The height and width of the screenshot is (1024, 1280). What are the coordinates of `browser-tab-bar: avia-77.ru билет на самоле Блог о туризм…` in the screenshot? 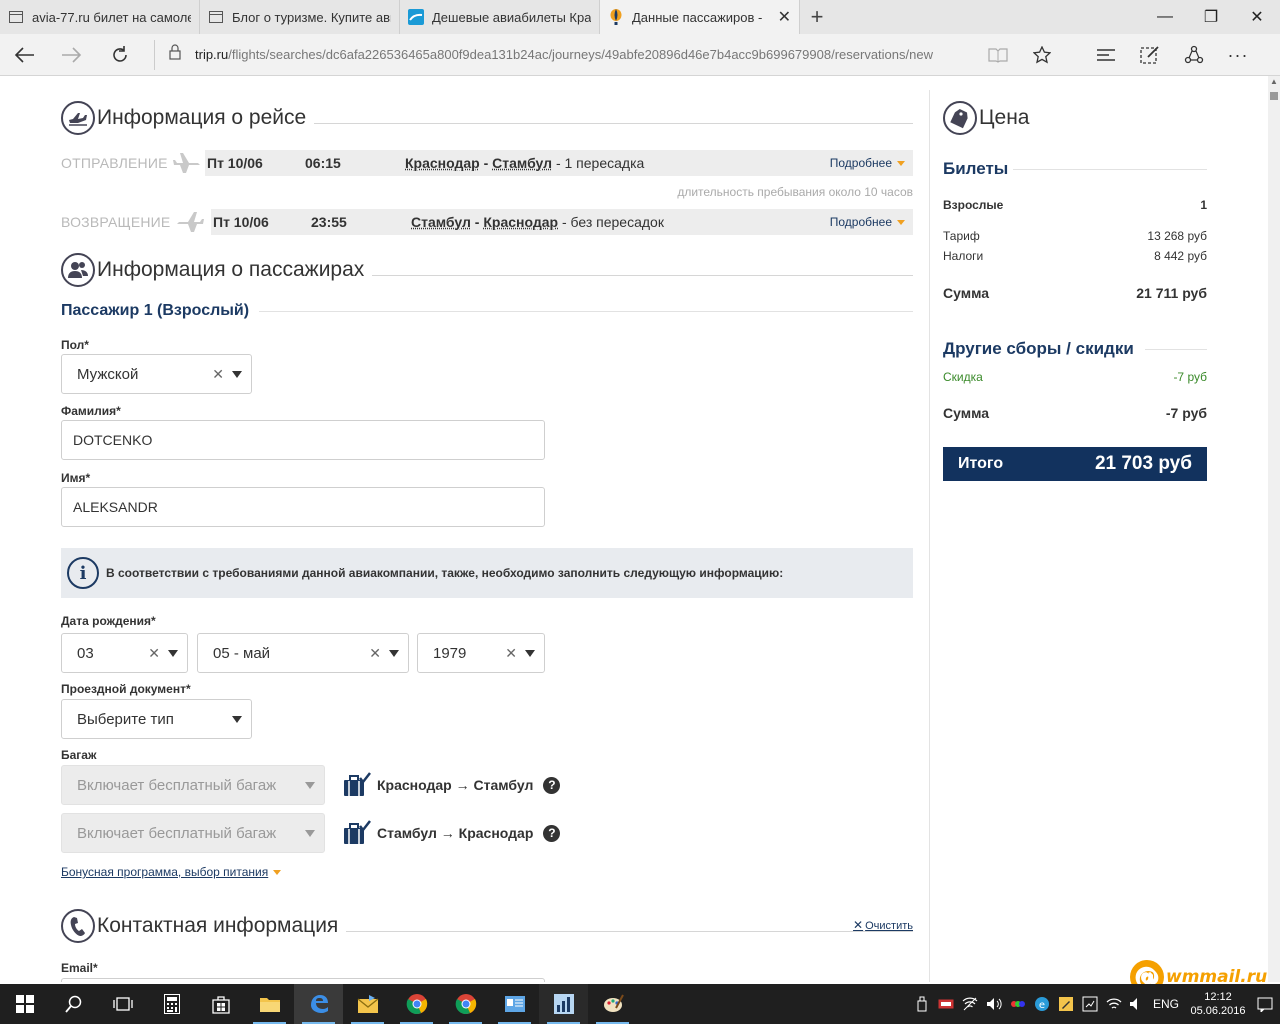 It's located at (640, 17).